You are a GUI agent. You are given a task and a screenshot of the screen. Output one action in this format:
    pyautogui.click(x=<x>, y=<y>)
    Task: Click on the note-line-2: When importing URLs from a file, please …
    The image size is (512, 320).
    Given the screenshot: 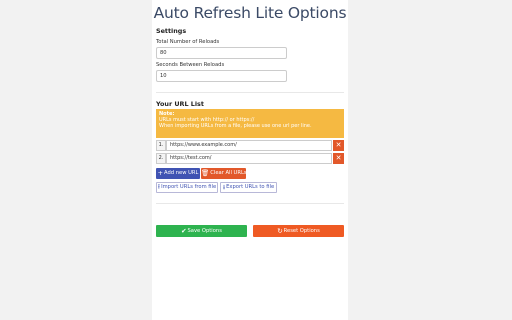 What is the action you would take?
    pyautogui.click(x=235, y=126)
    